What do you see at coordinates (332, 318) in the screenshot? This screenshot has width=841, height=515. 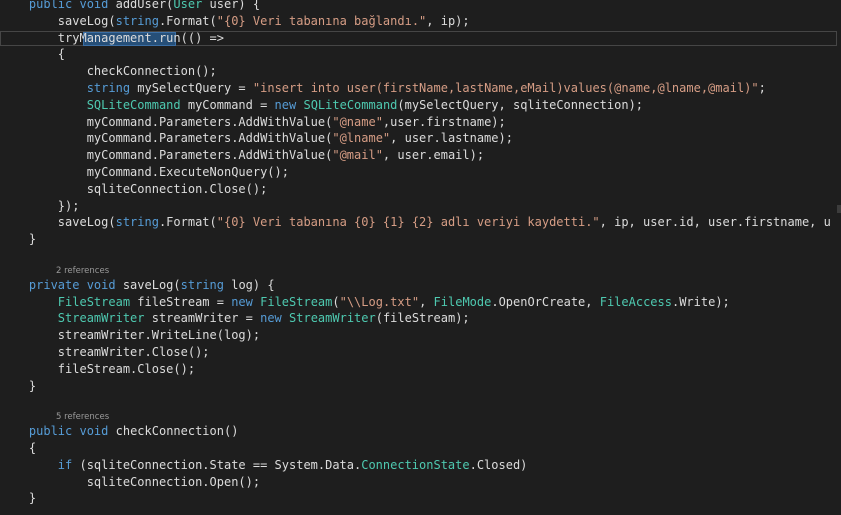 I see `code-token: StreamWriter` at bounding box center [332, 318].